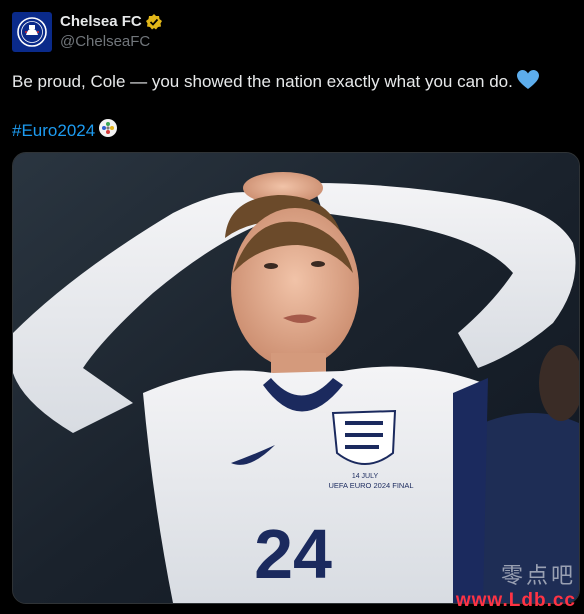 Image resolution: width=584 pixels, height=614 pixels. What do you see at coordinates (370, 485) in the screenshot?
I see `shirt-text: UEFA EURO 2024 FINAL` at bounding box center [370, 485].